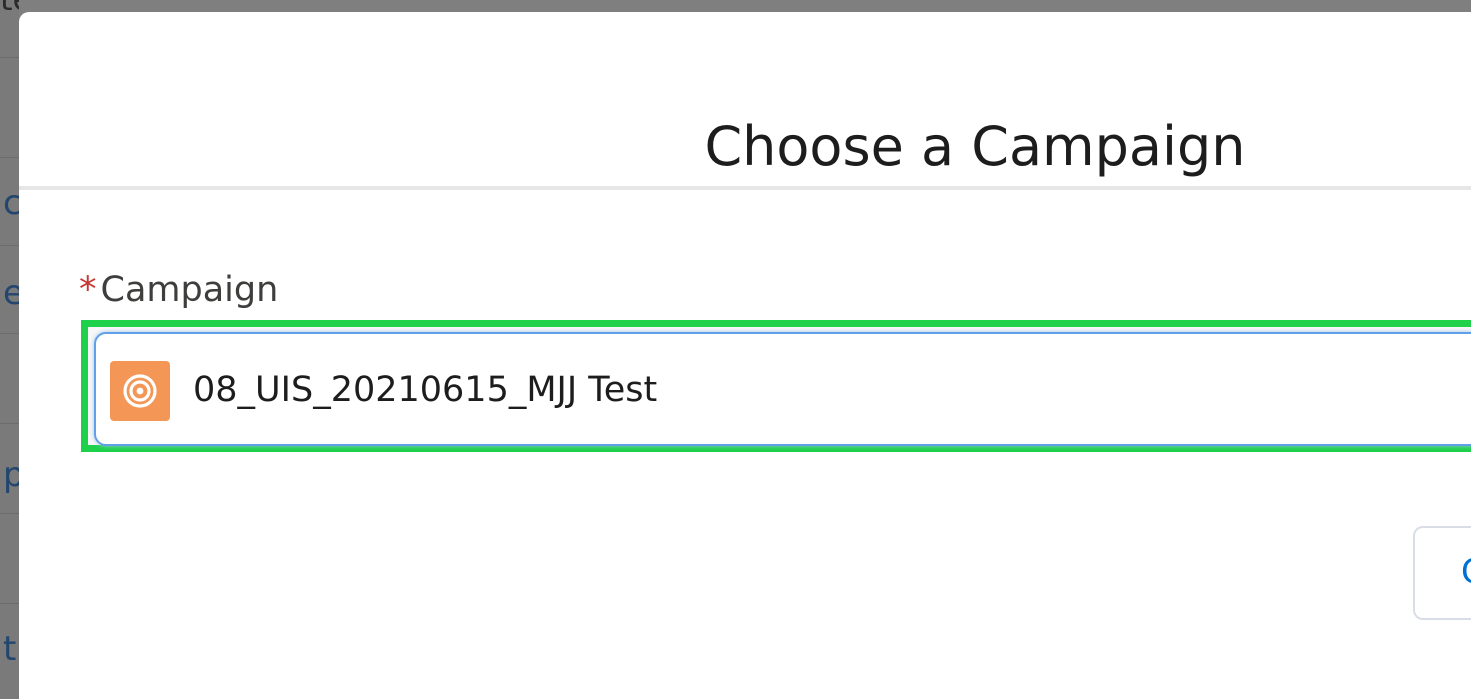  Describe the element at coordinates (10, 649) in the screenshot. I see `background-link-fragment: t` at that location.